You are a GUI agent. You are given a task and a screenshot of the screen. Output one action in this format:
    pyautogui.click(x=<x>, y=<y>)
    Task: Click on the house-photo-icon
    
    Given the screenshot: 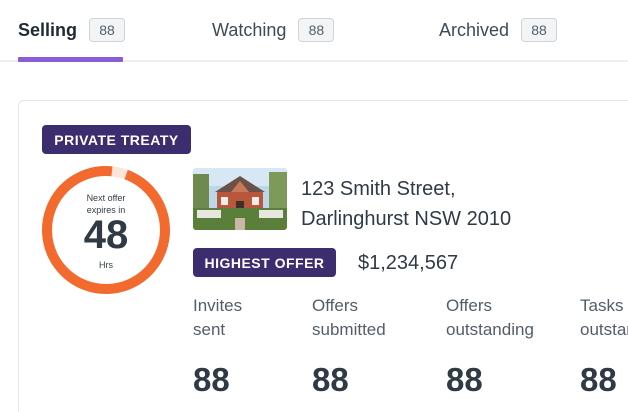 What is the action you would take?
    pyautogui.click(x=240, y=199)
    